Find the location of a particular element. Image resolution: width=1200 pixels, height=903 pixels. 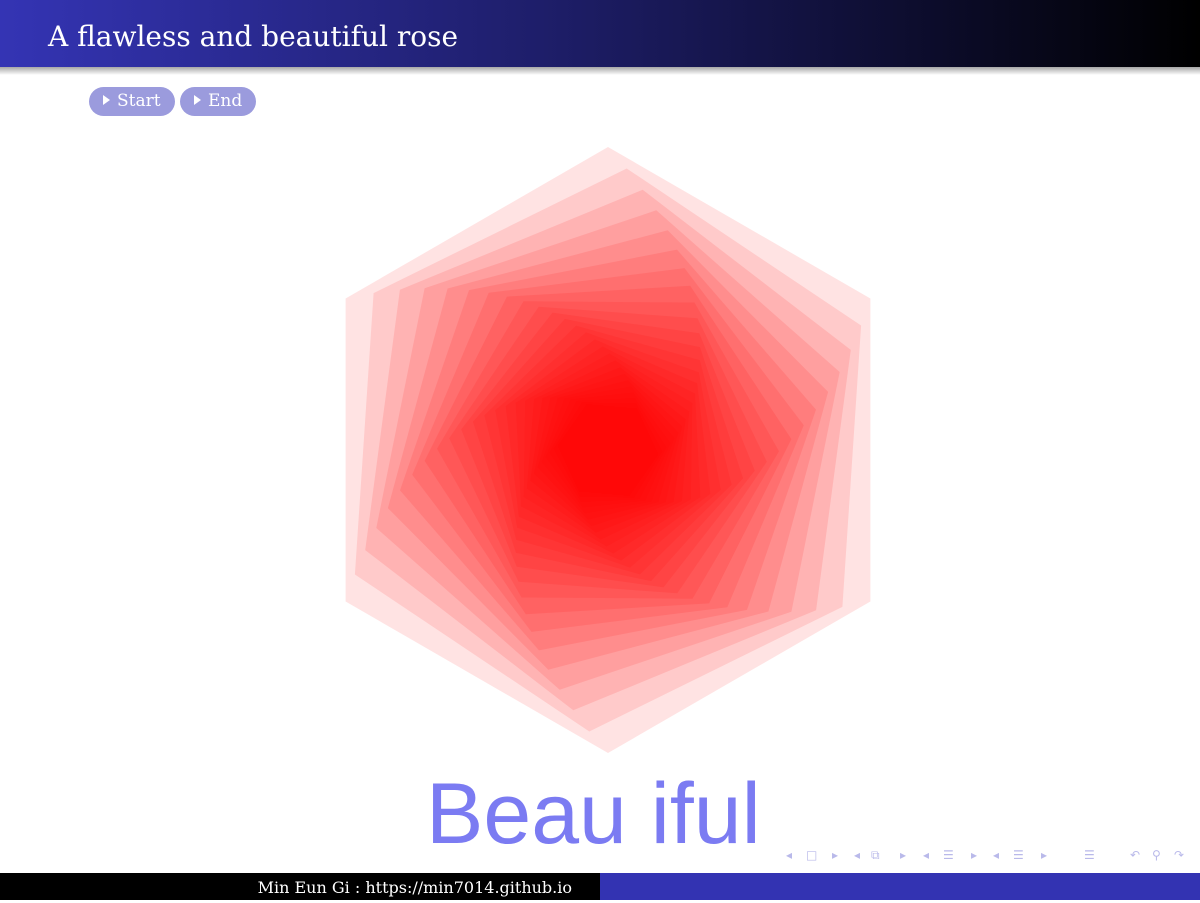

nav-forward-icon: ↷ is located at coordinates (1179, 855).